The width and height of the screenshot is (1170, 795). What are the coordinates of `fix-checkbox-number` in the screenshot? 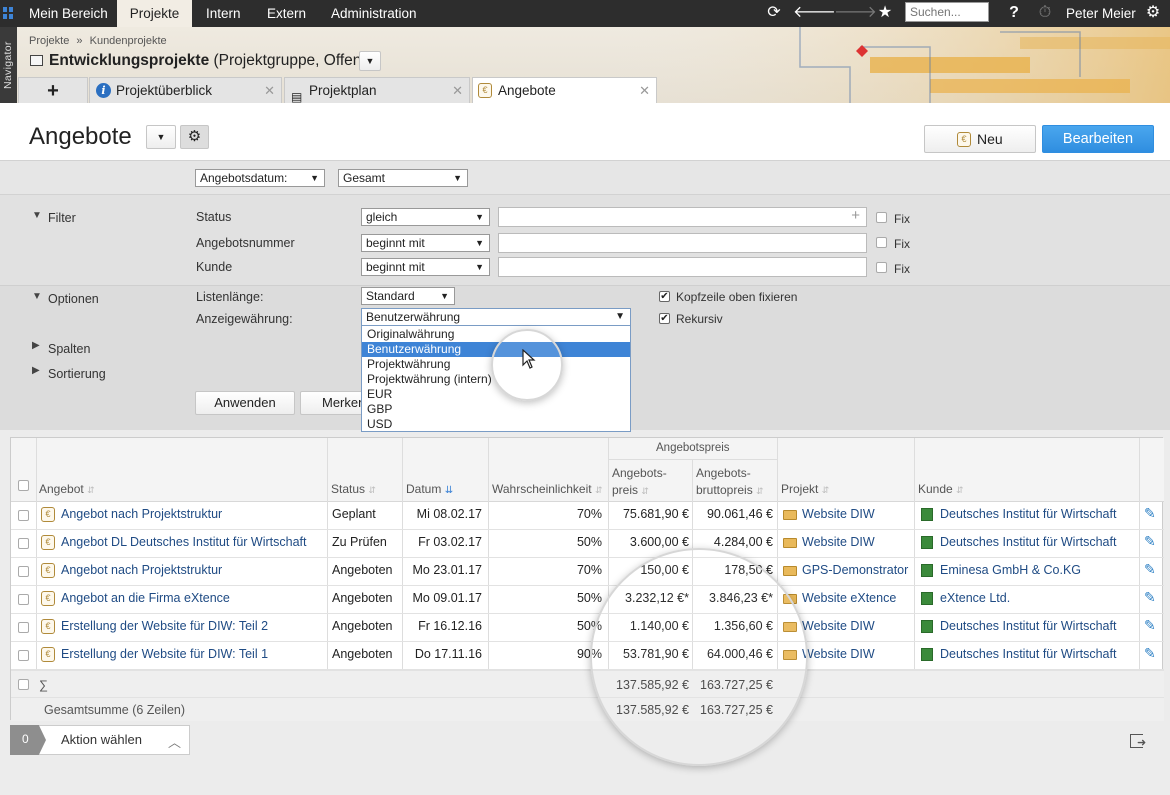 It's located at (881, 242).